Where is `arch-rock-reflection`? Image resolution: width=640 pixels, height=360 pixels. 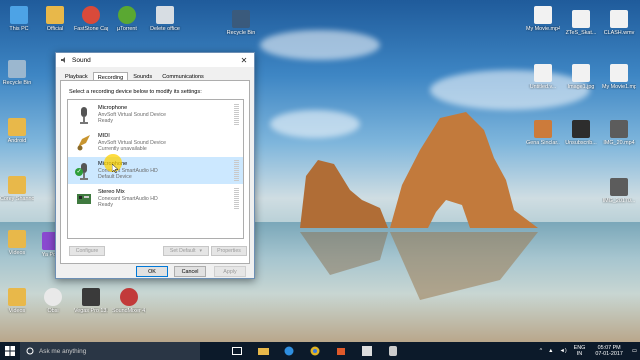
arch-rock-reflection is located at coordinates (464, 266).